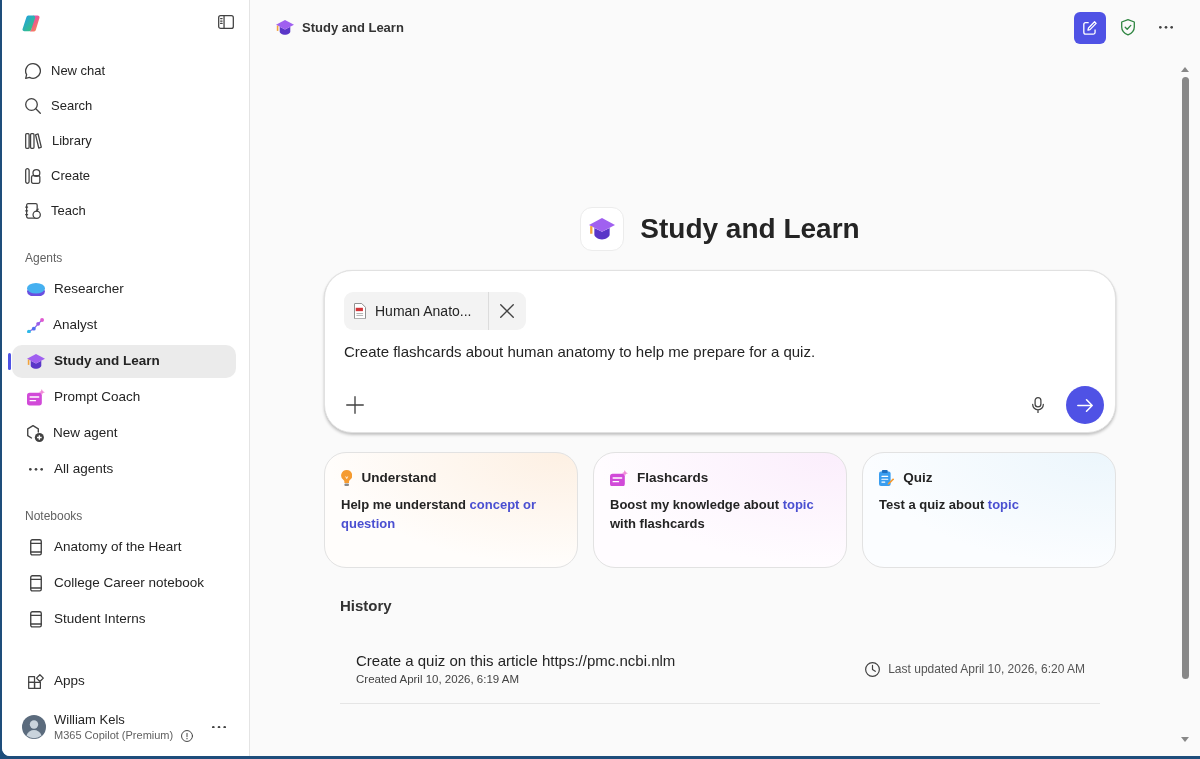 This screenshot has height=759, width=1200. I want to click on history-title: Create a quiz on this article https://pmc.ncbi.nlm, so click(516, 661).